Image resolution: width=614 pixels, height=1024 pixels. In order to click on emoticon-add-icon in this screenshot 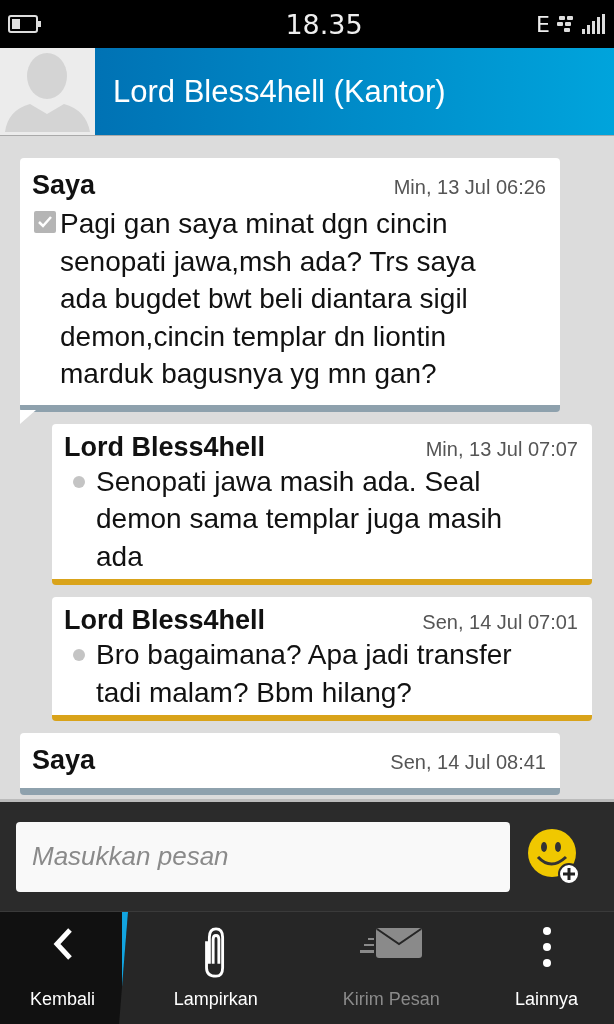, I will do `click(554, 856)`.